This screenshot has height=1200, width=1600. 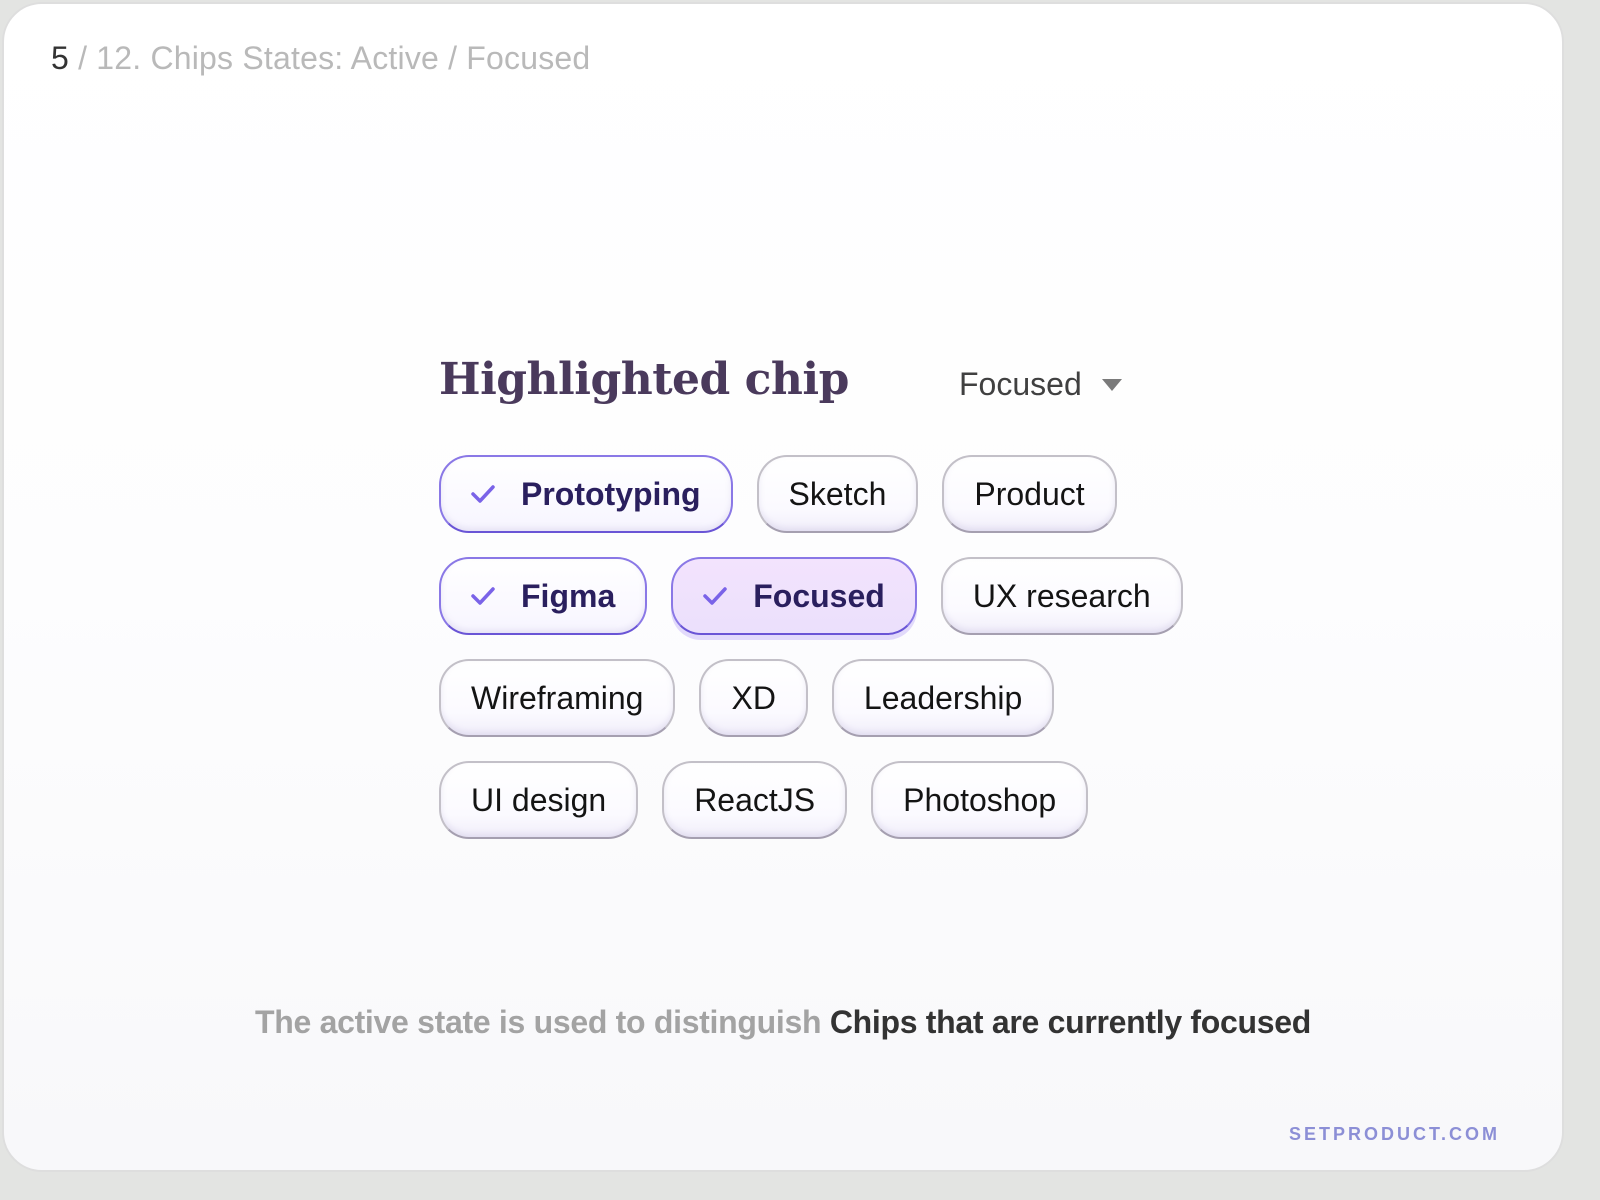 I want to click on chip-focused: Focused, so click(x=794, y=596).